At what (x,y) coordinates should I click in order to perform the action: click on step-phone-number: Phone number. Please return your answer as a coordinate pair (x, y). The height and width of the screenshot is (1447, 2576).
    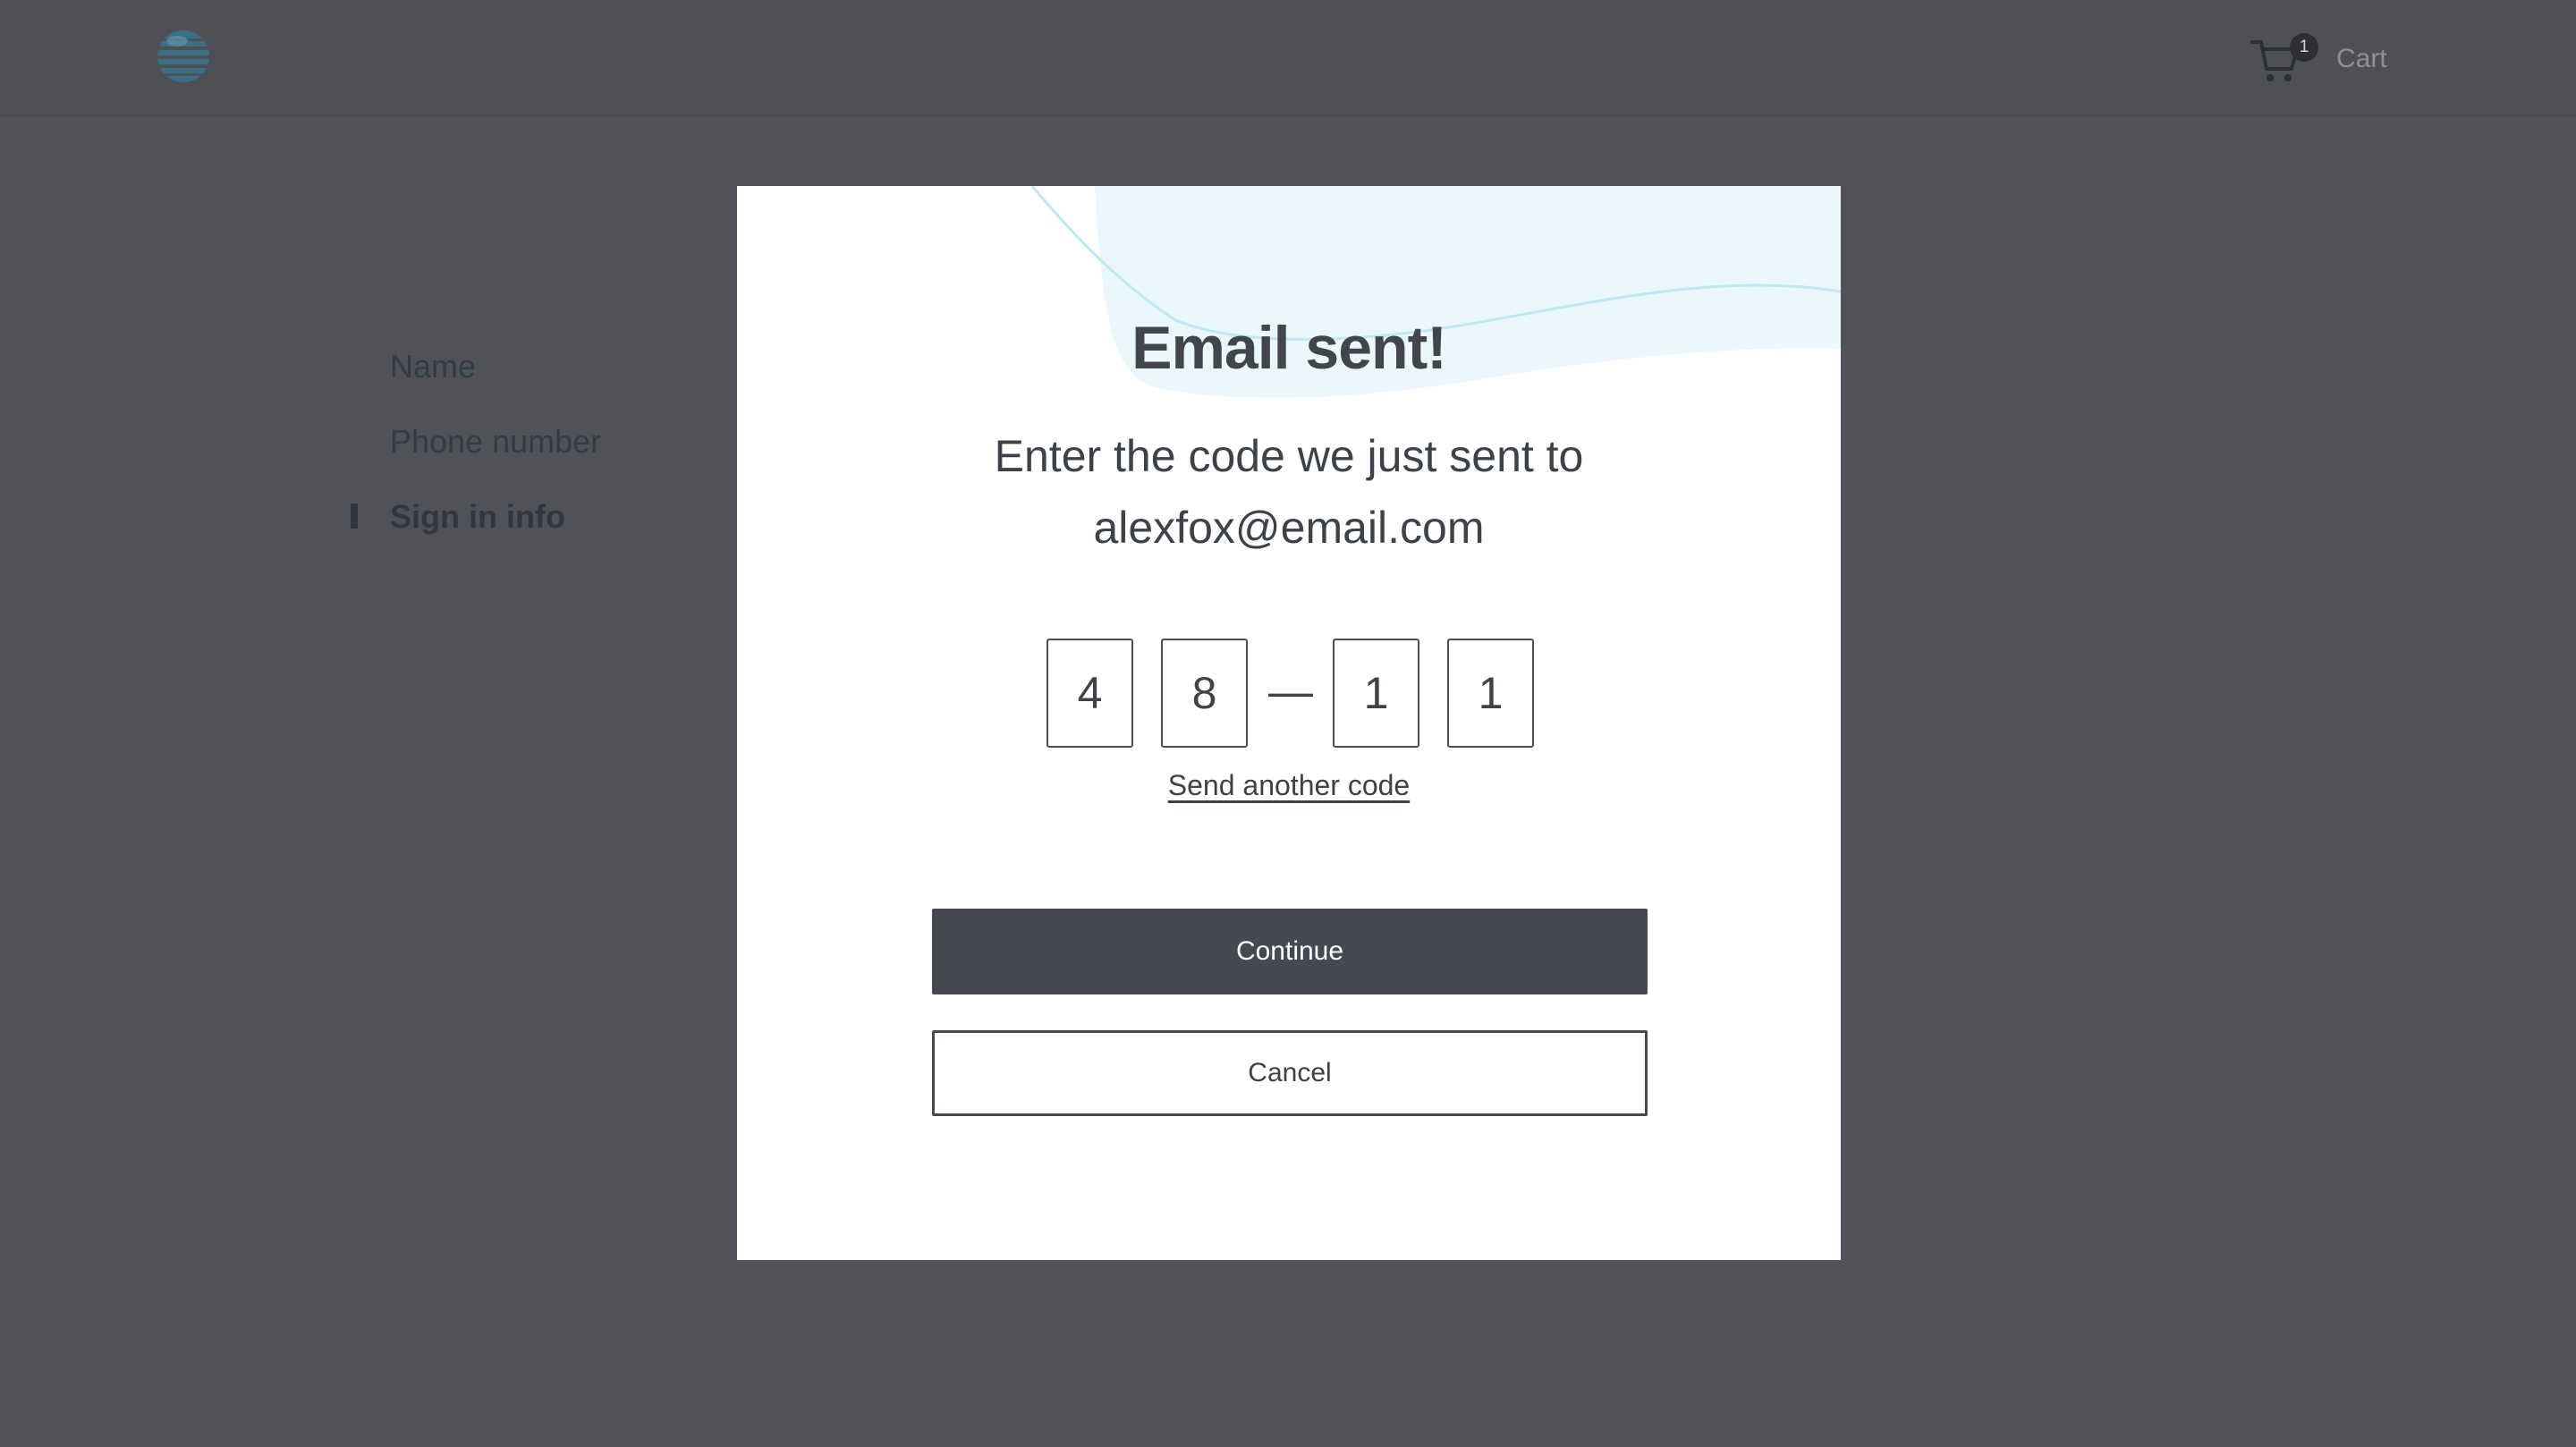
    Looking at the image, I should click on (476, 452).